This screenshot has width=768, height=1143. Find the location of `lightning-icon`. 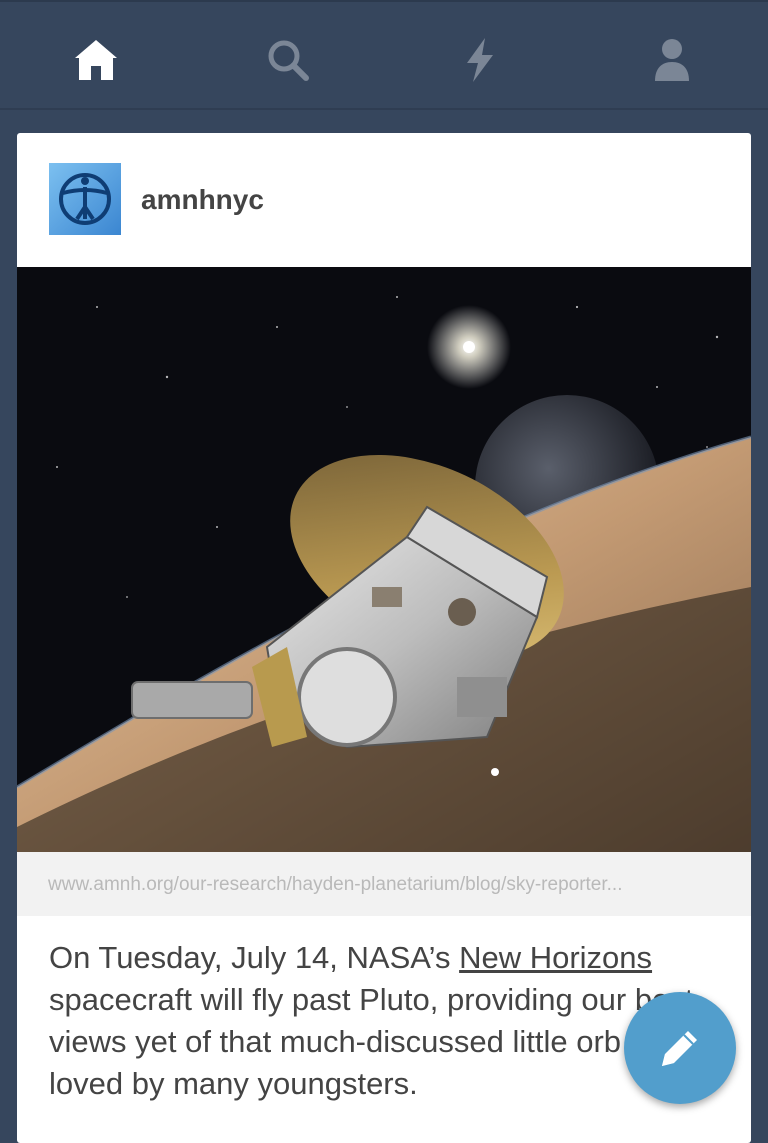

lightning-icon is located at coordinates (480, 60).